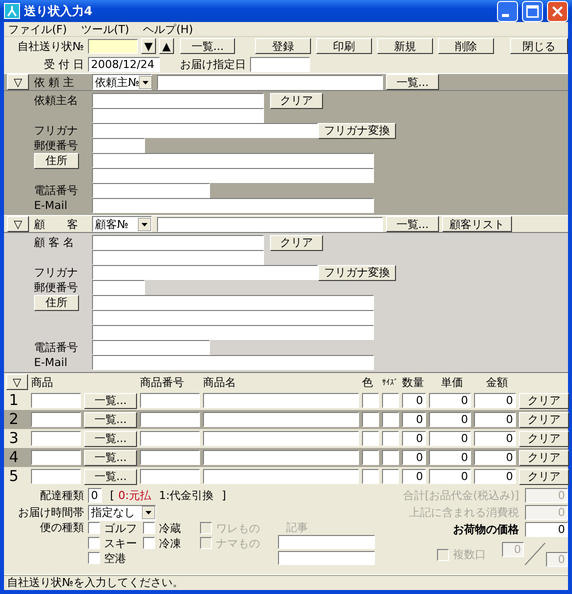 Image resolution: width=572 pixels, height=594 pixels. I want to click on action-button: 削除, so click(466, 46).